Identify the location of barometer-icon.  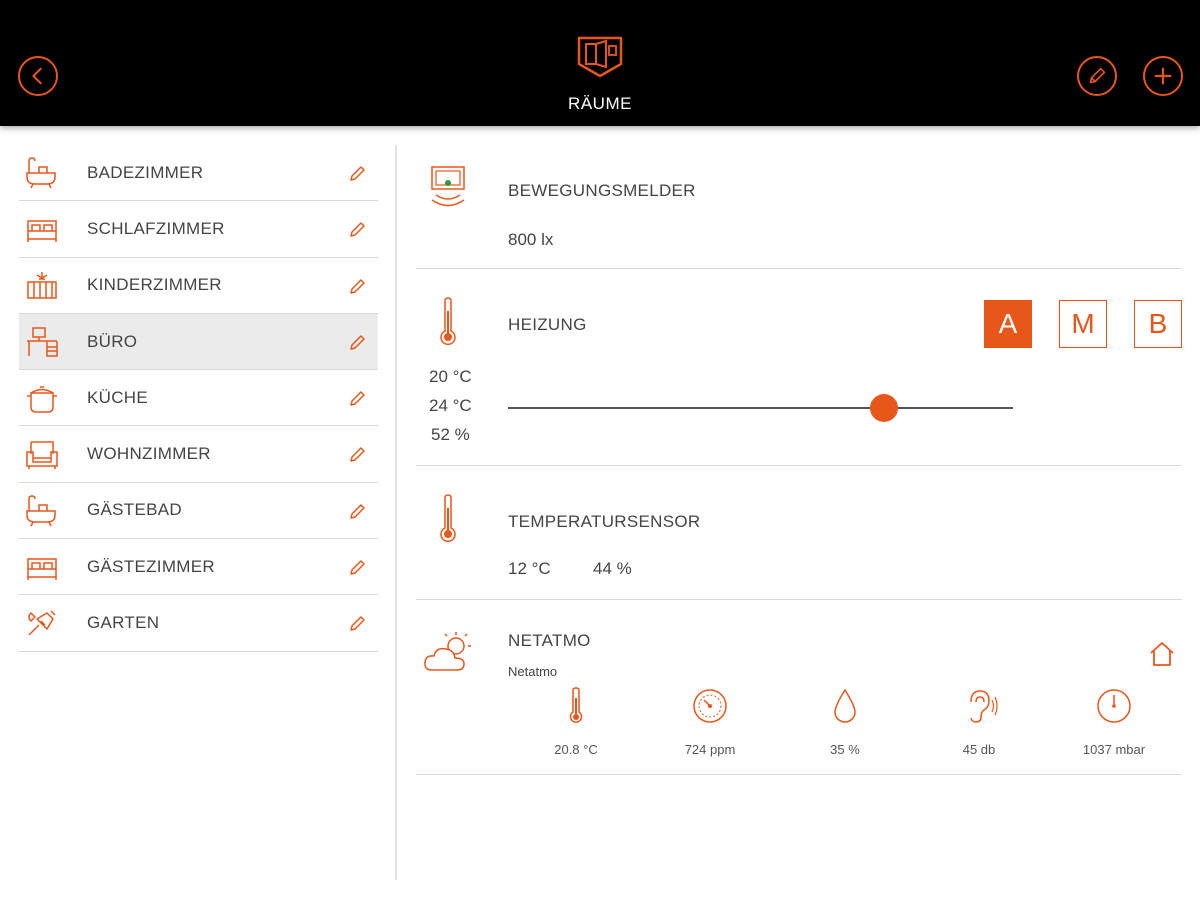
(1114, 706).